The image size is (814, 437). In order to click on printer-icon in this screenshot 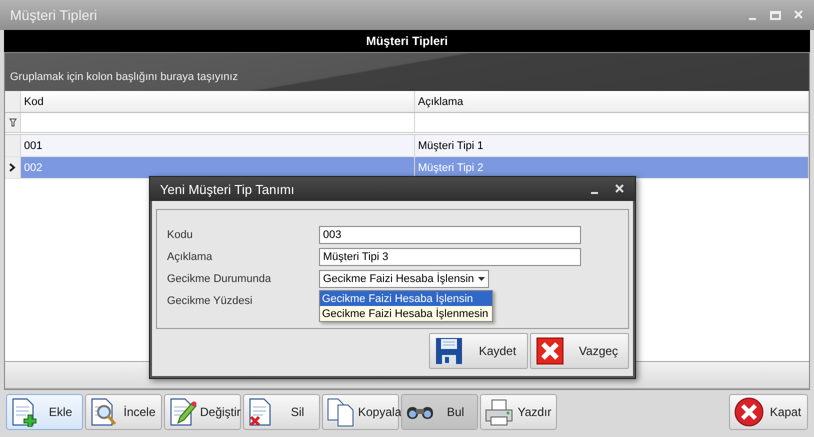, I will do `click(499, 412)`.